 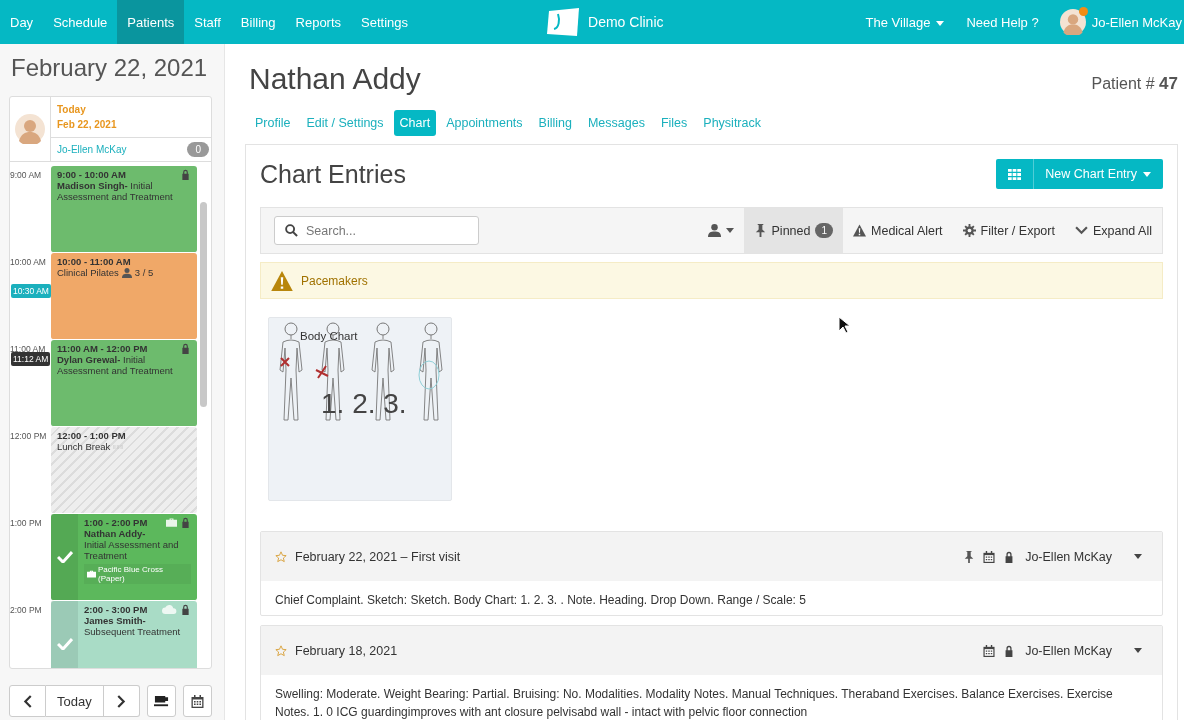 I want to click on appointment-time: 9:00 - 10:00 AM, so click(x=91, y=174).